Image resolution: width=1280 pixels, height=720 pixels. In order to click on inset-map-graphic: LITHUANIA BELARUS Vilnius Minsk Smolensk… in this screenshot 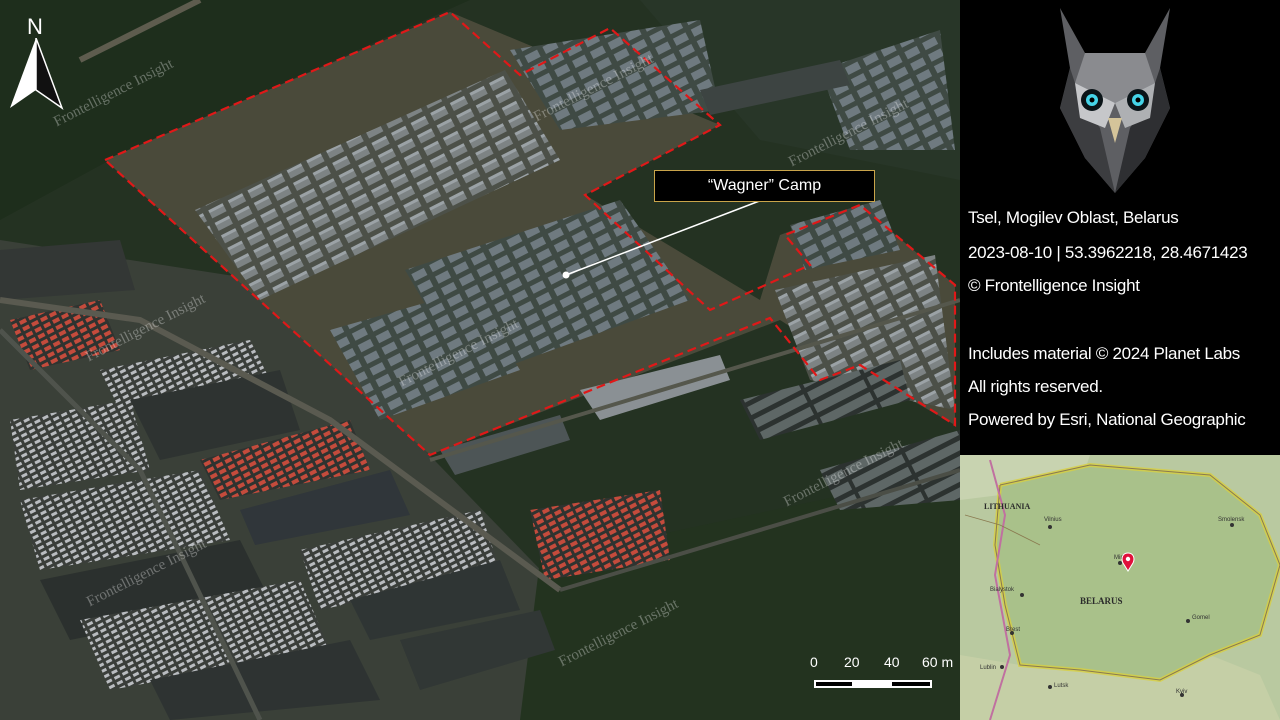, I will do `click(1120, 587)`.